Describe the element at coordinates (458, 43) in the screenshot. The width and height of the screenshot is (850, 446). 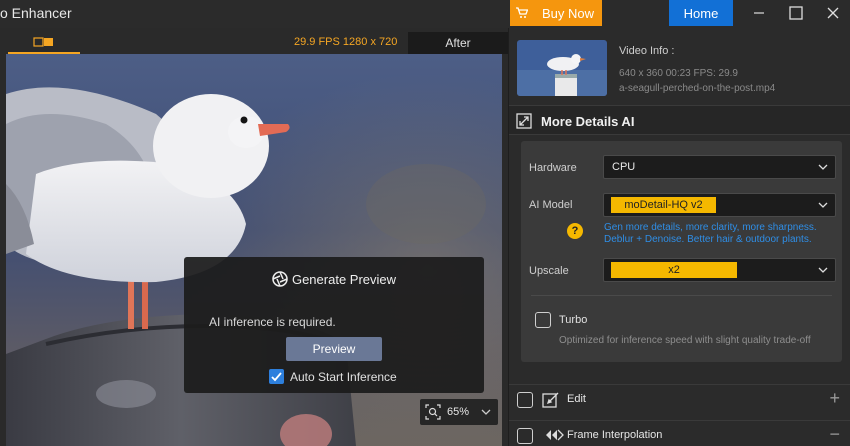
I see `after-tab: After` at that location.